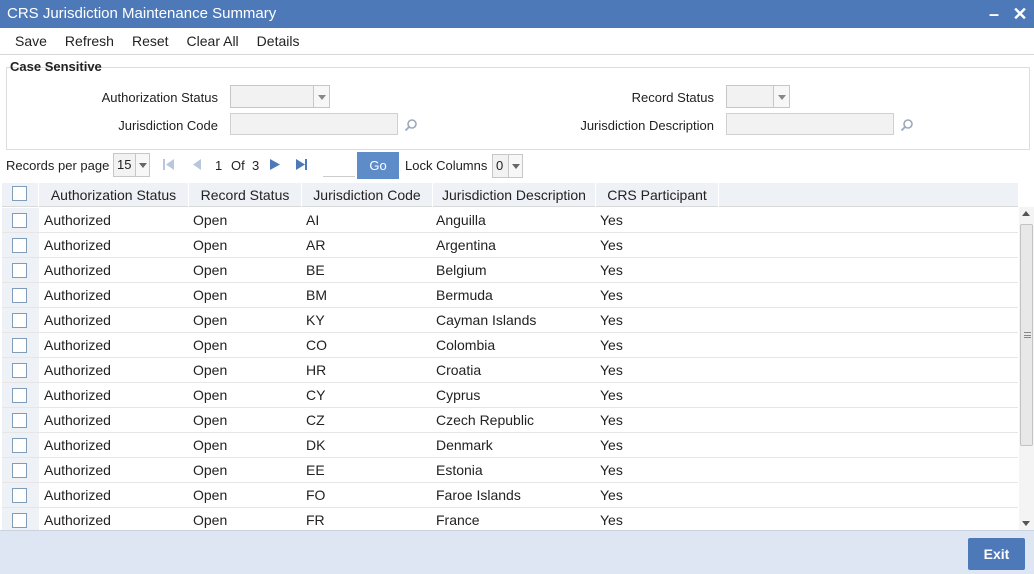 Image resolution: width=1034 pixels, height=574 pixels. What do you see at coordinates (517, 14) in the screenshot?
I see `window-titlebar: CRS Jurisdiction Maintenance Summary – ✕` at bounding box center [517, 14].